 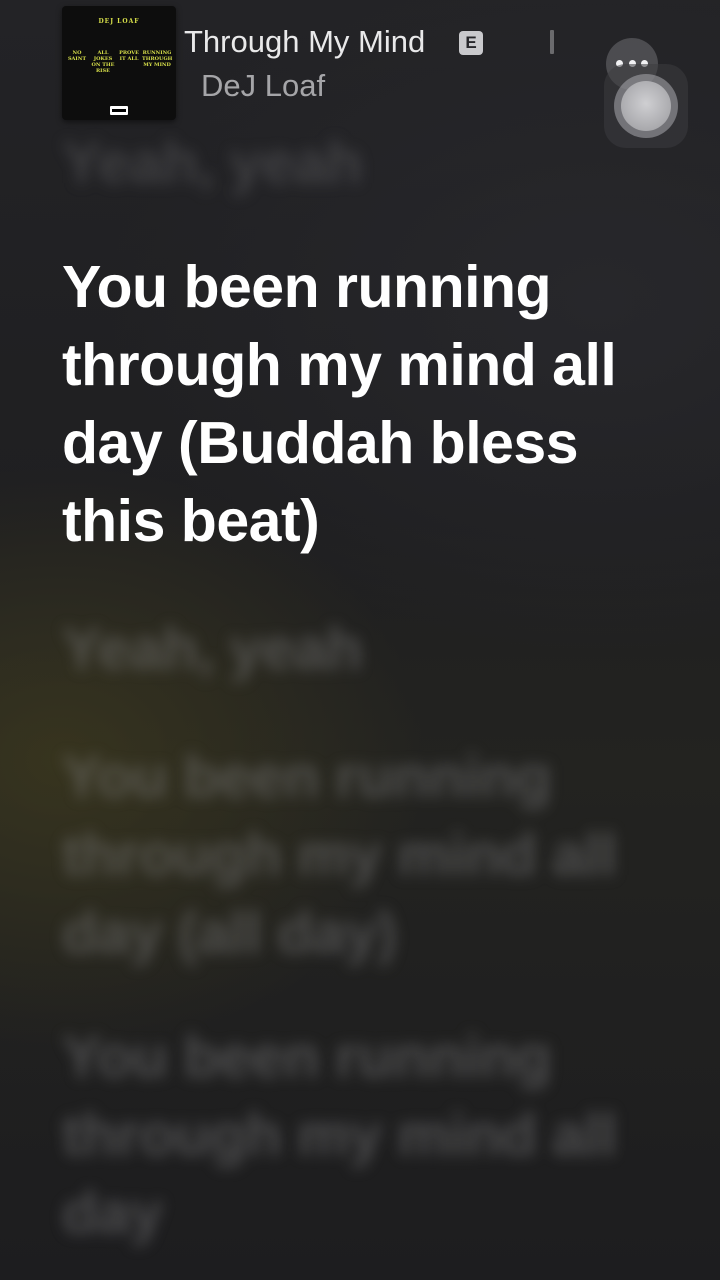 What do you see at coordinates (119, 21) in the screenshot?
I see `album-art-brand: DEJ LOAF` at bounding box center [119, 21].